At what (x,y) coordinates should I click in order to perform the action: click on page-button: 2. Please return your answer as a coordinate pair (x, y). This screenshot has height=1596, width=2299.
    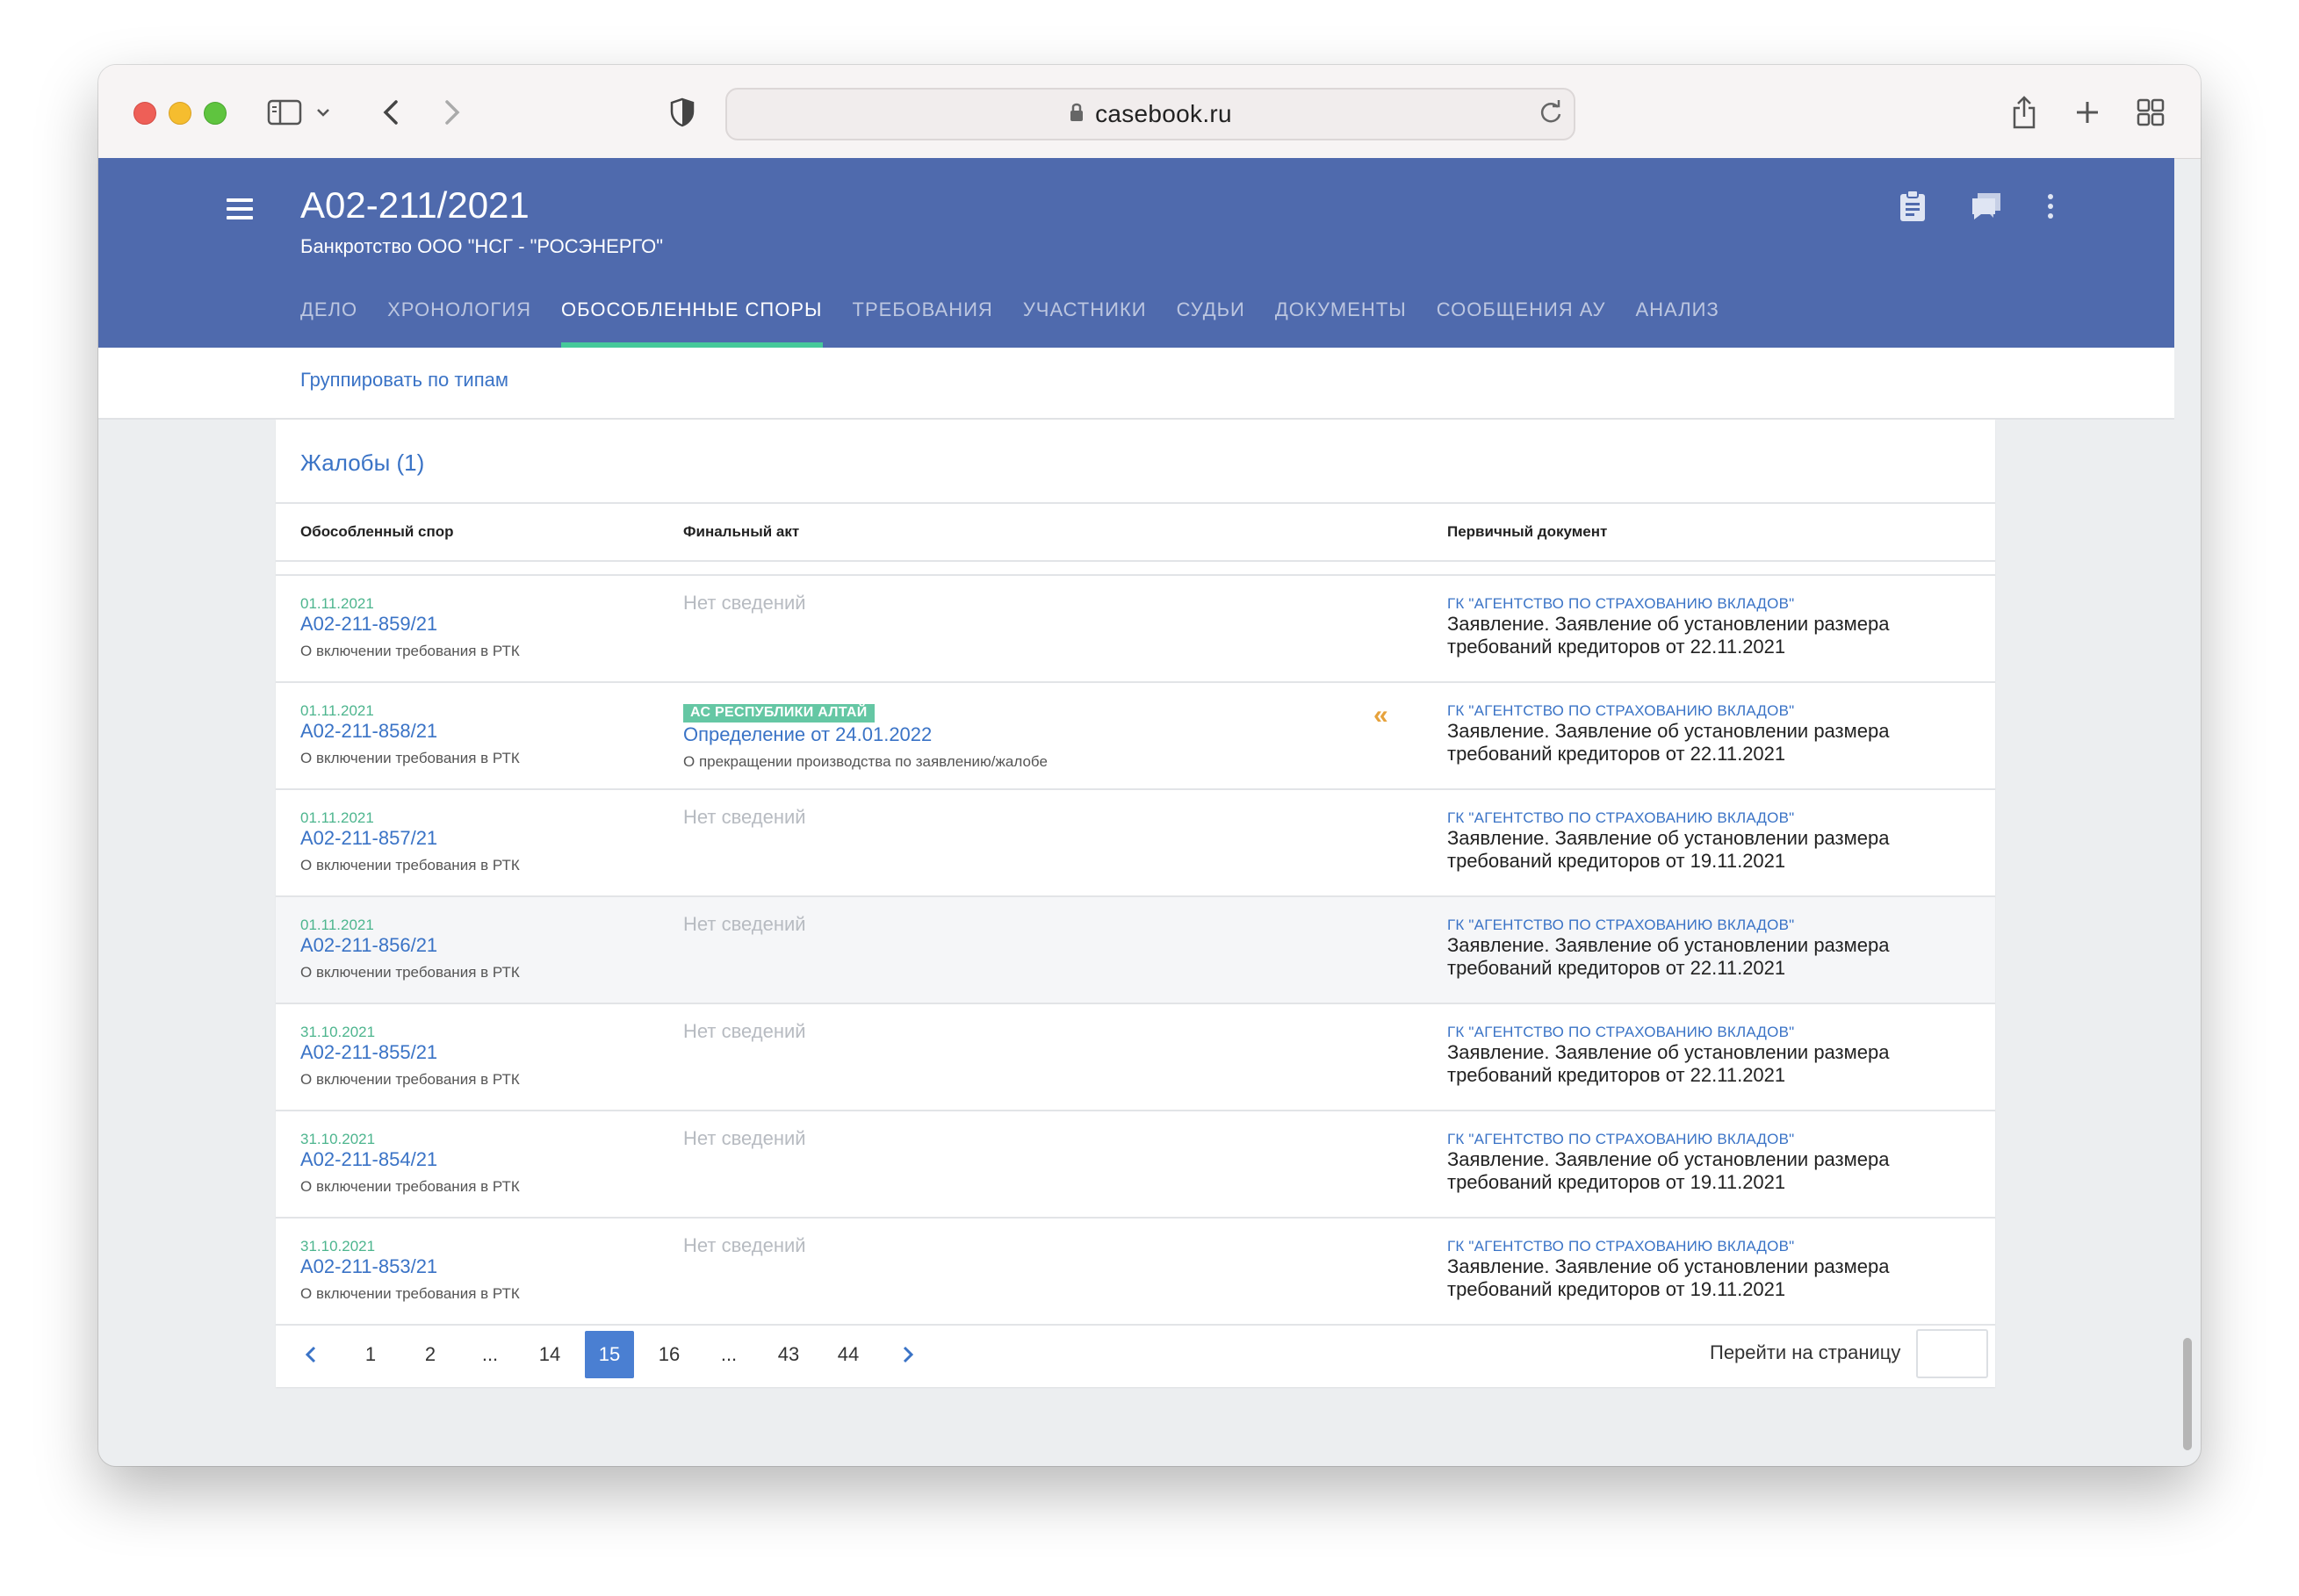
    Looking at the image, I should click on (430, 1354).